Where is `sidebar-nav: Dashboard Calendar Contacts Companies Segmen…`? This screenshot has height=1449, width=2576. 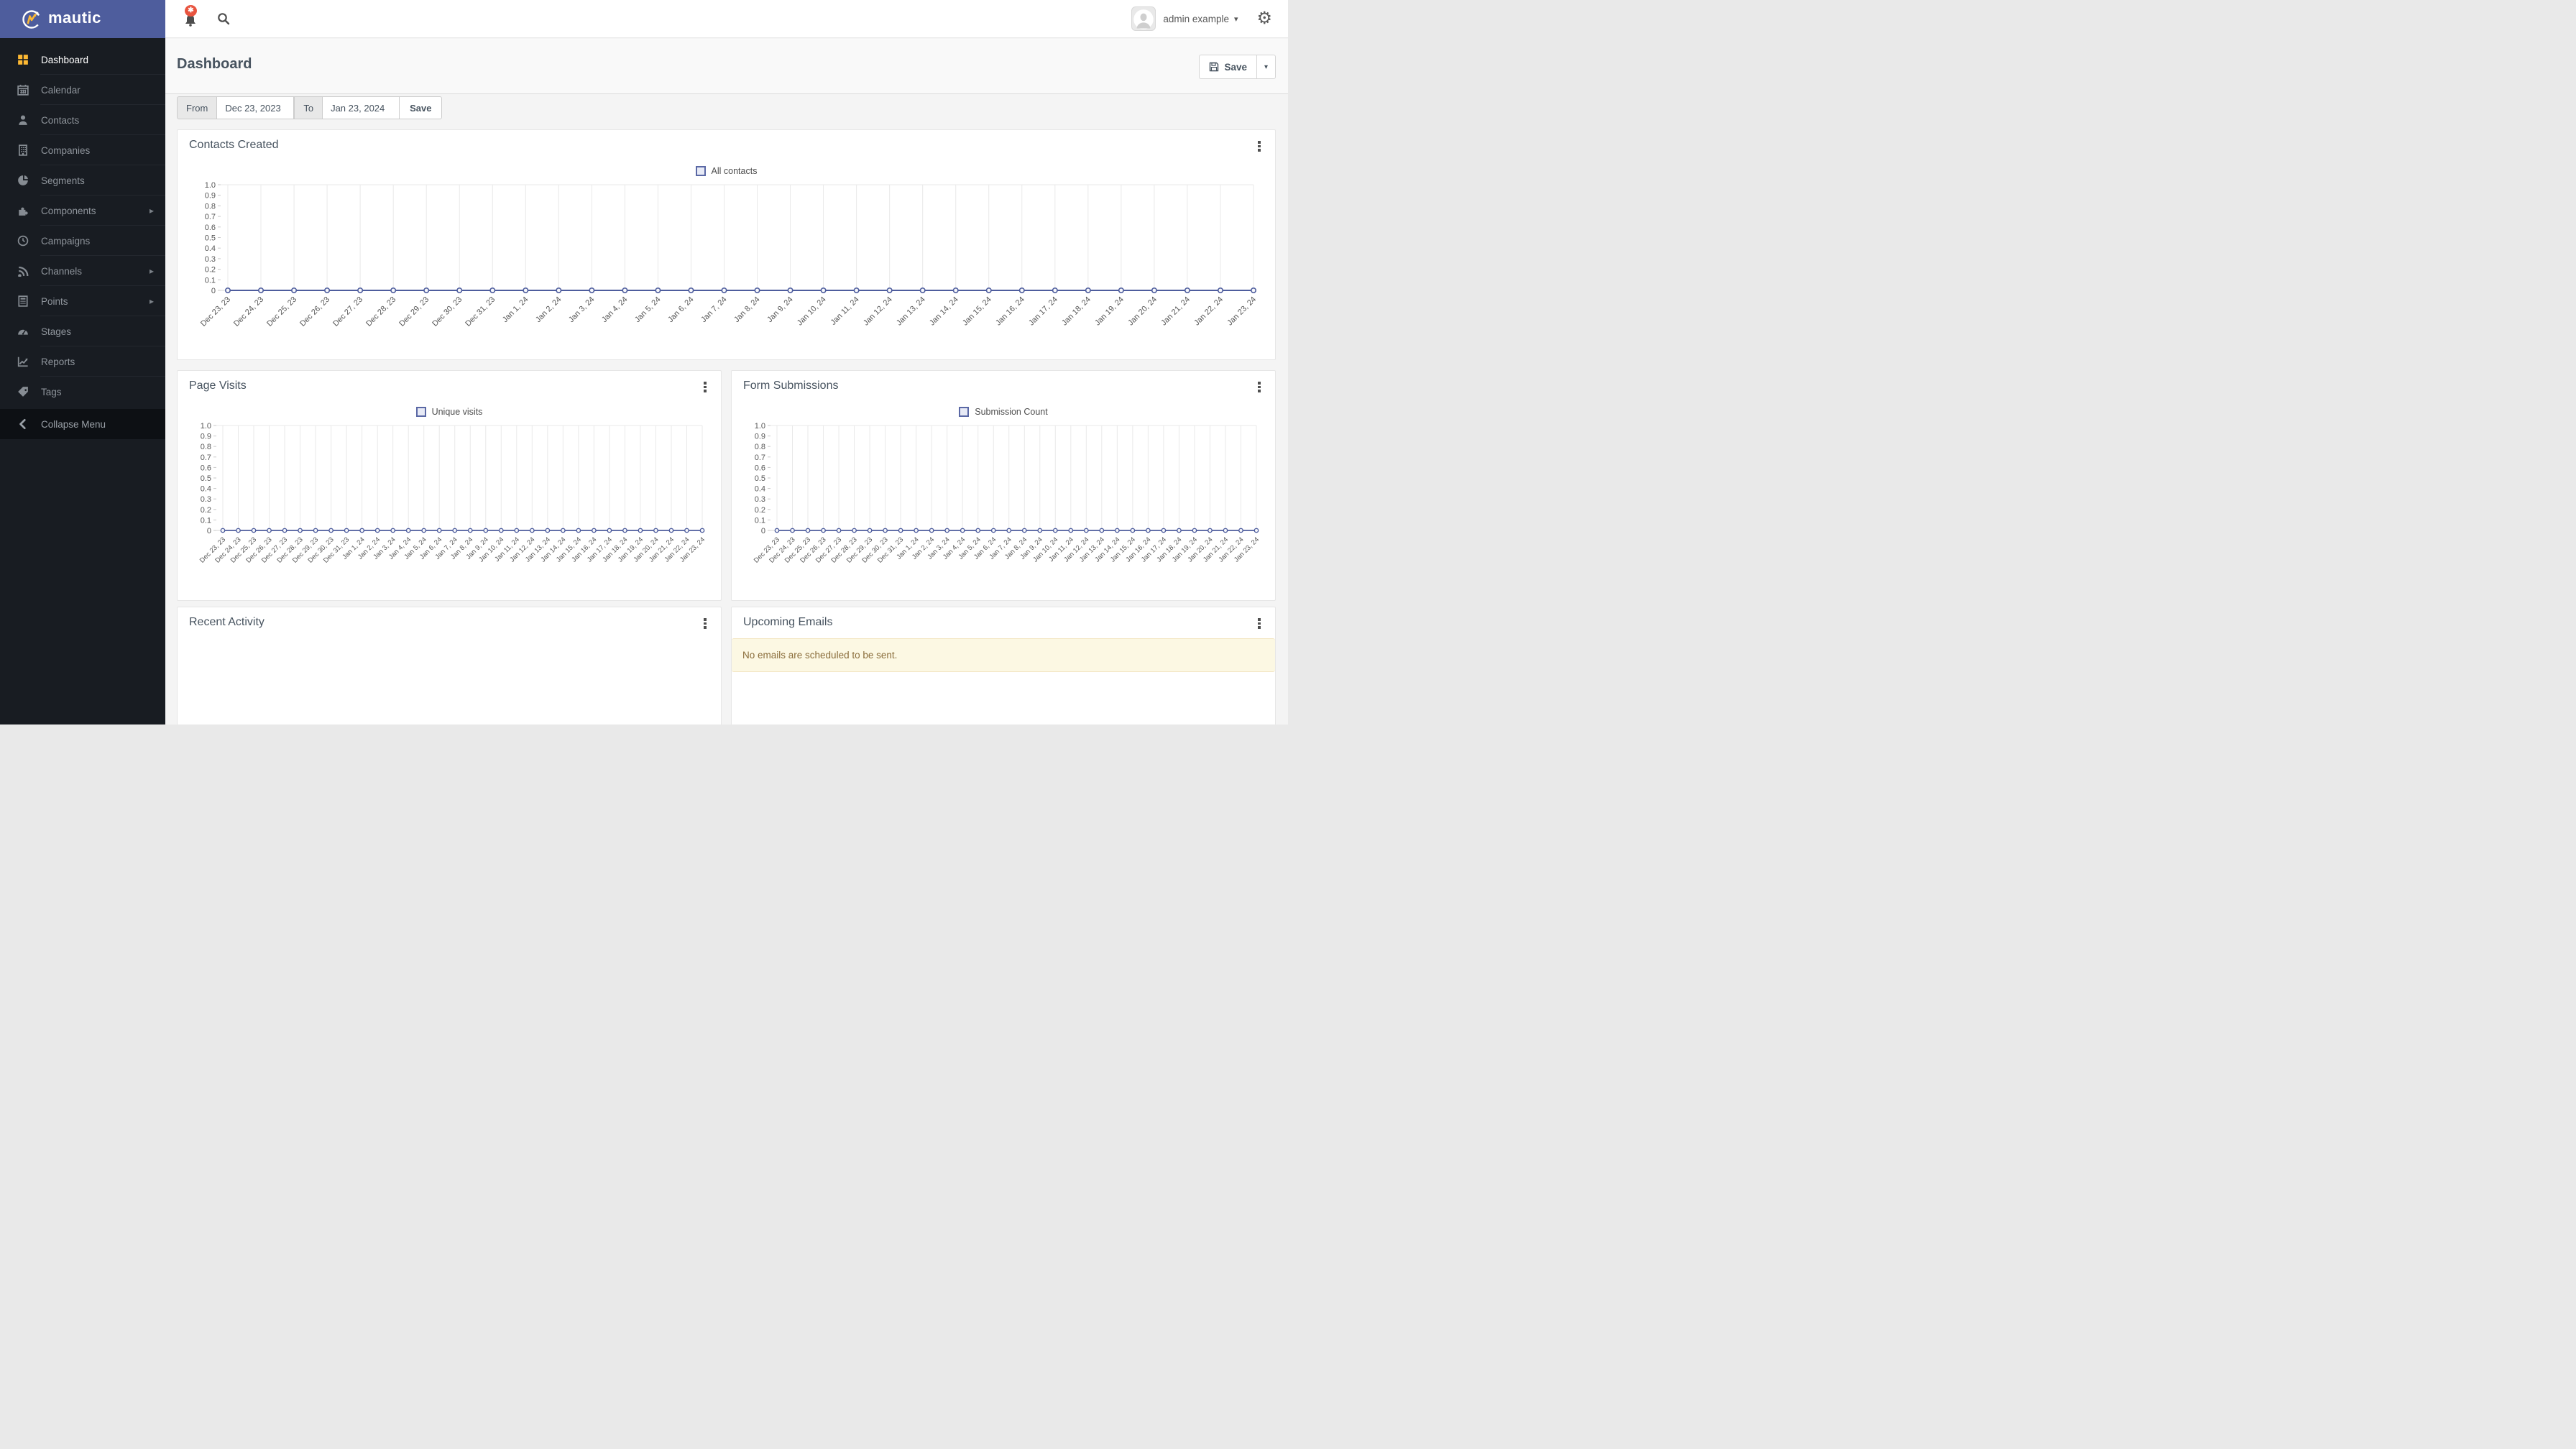
sidebar-nav: Dashboard Calendar Contacts Companies Segmen… is located at coordinates (82, 222).